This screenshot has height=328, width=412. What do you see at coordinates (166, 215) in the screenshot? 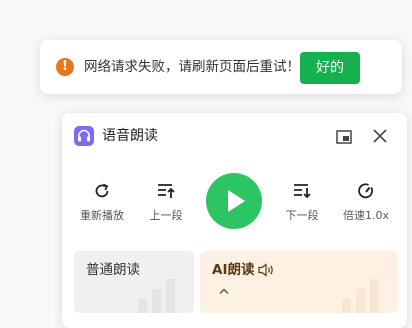
I see `prev-paragraph-label: 上一段` at bounding box center [166, 215].